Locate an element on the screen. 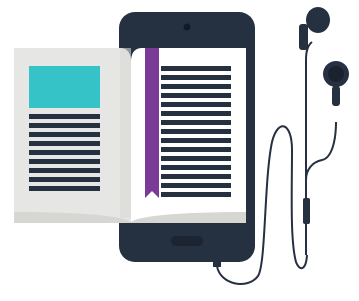  earbud-right-speaker is located at coordinates (336, 74).